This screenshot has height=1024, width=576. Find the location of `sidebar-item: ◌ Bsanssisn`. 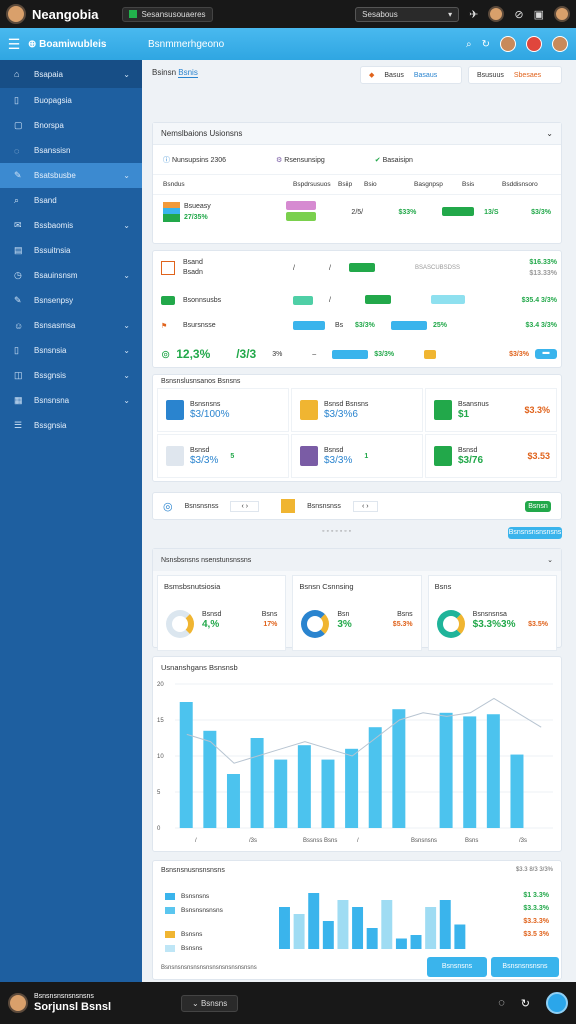

sidebar-item: ◌ Bsanssisn is located at coordinates (71, 150).